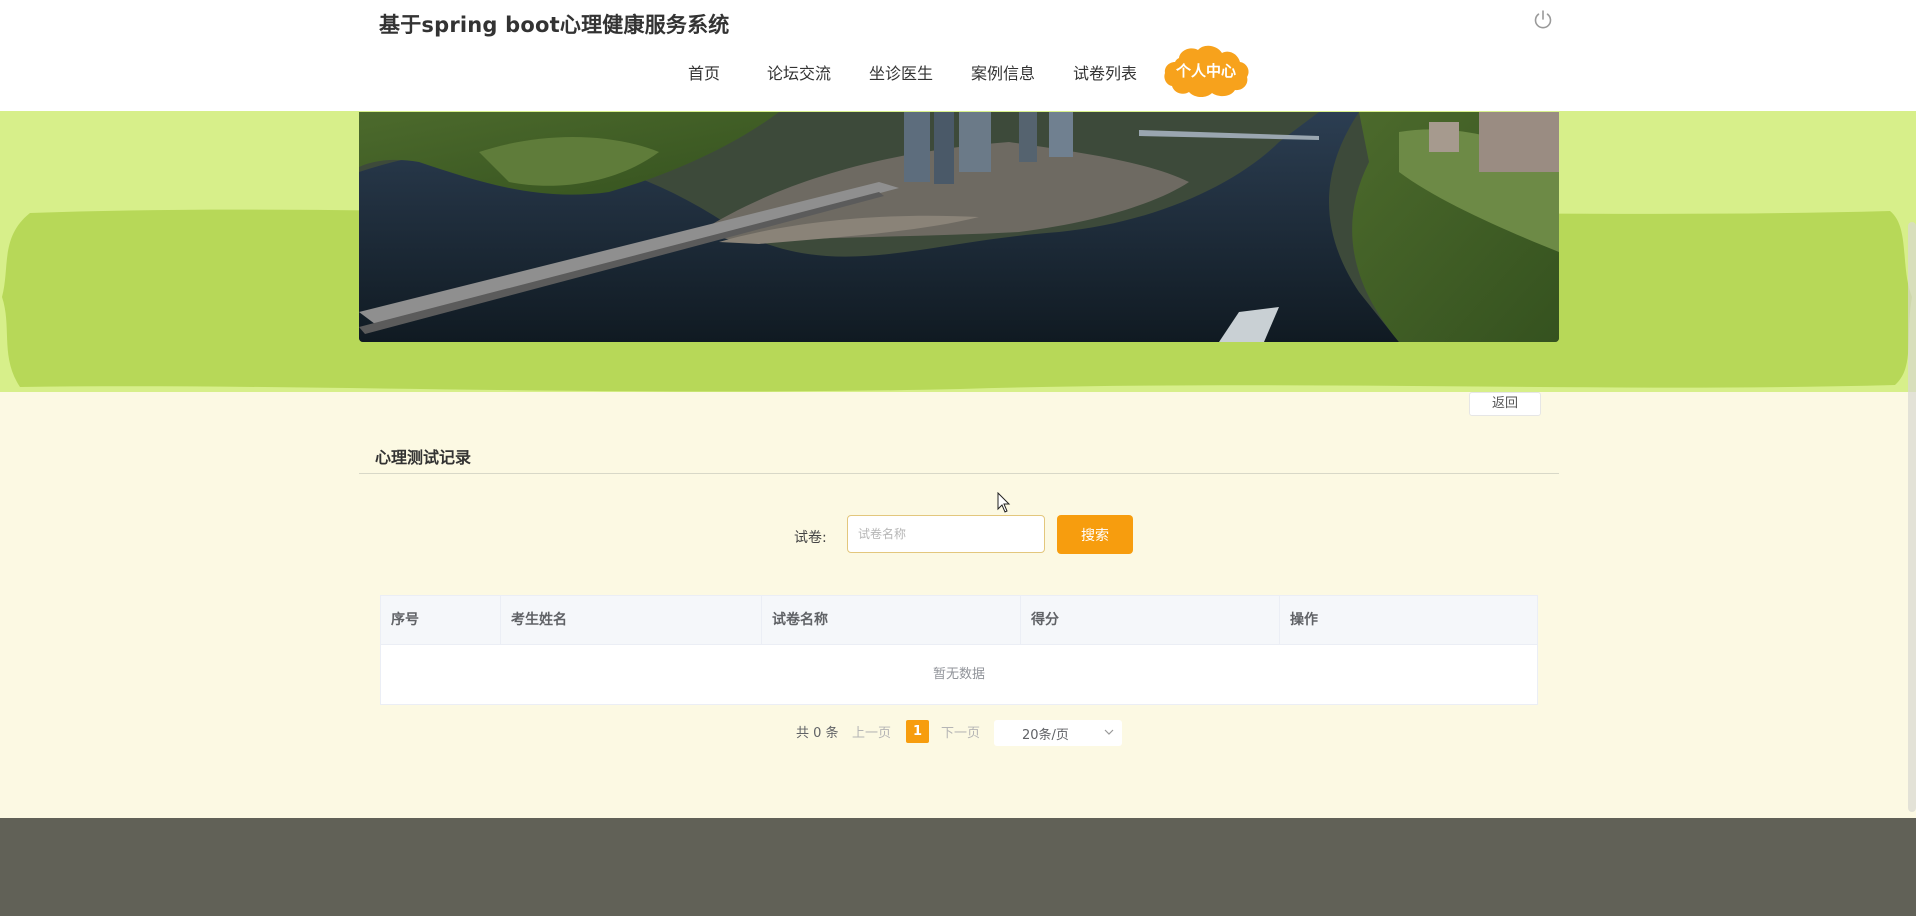 Image resolution: width=1916 pixels, height=916 pixels. Describe the element at coordinates (891, 620) in the screenshot. I see `column-header-exam-name: 试卷名称` at that location.